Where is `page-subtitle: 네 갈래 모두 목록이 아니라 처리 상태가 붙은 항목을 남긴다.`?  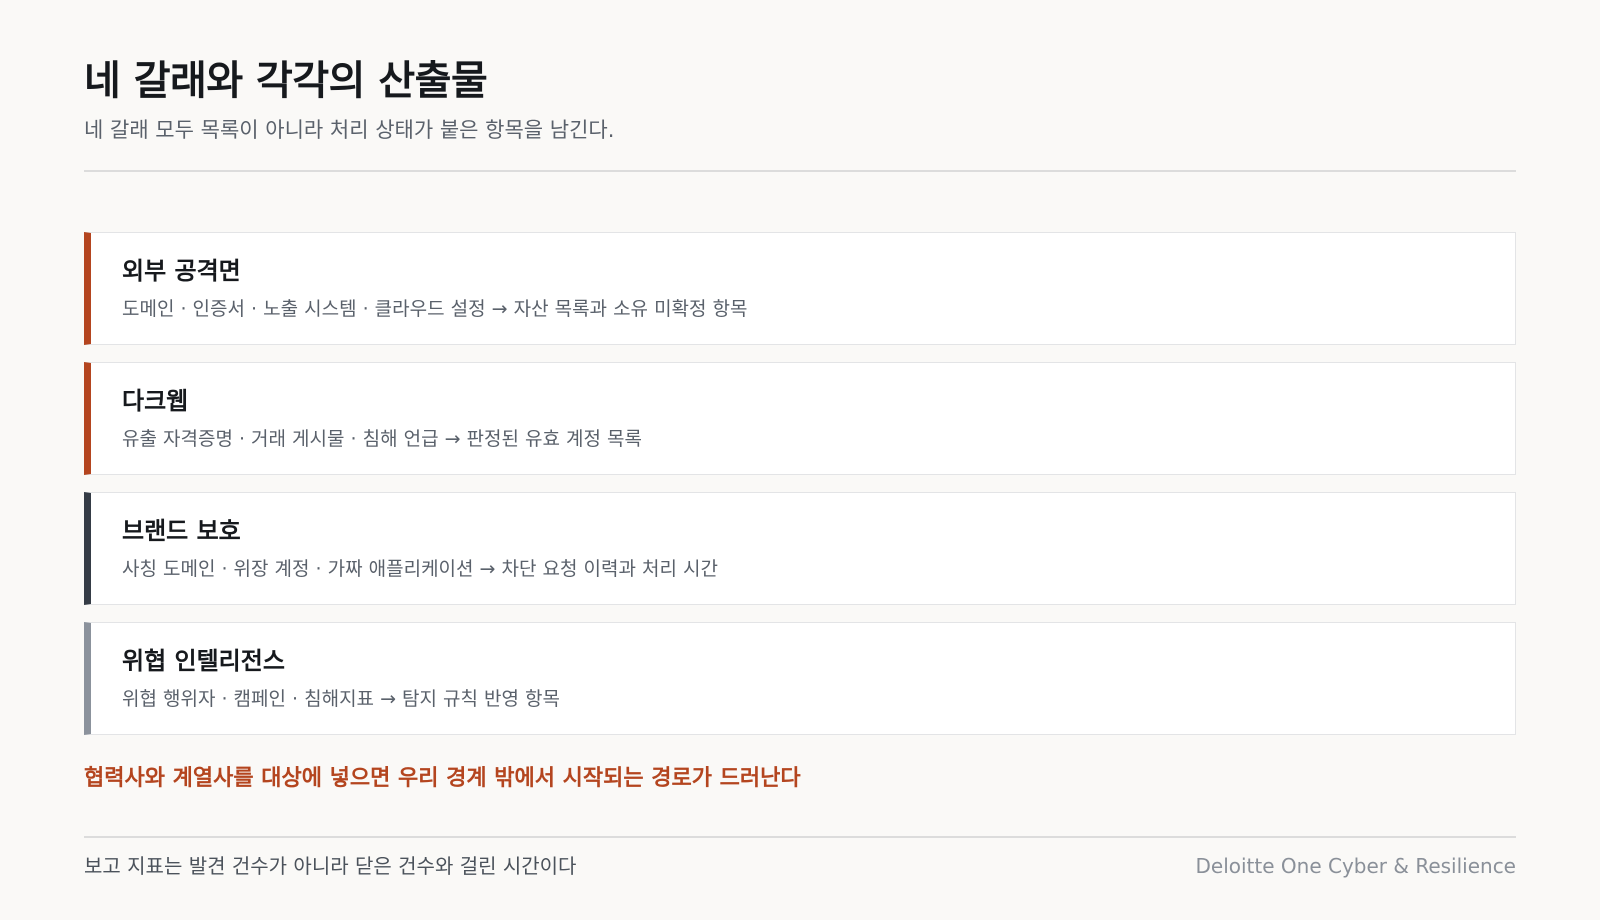 page-subtitle: 네 갈래 모두 목록이 아니라 처리 상태가 붙은 항목을 남긴다. is located at coordinates (349, 130).